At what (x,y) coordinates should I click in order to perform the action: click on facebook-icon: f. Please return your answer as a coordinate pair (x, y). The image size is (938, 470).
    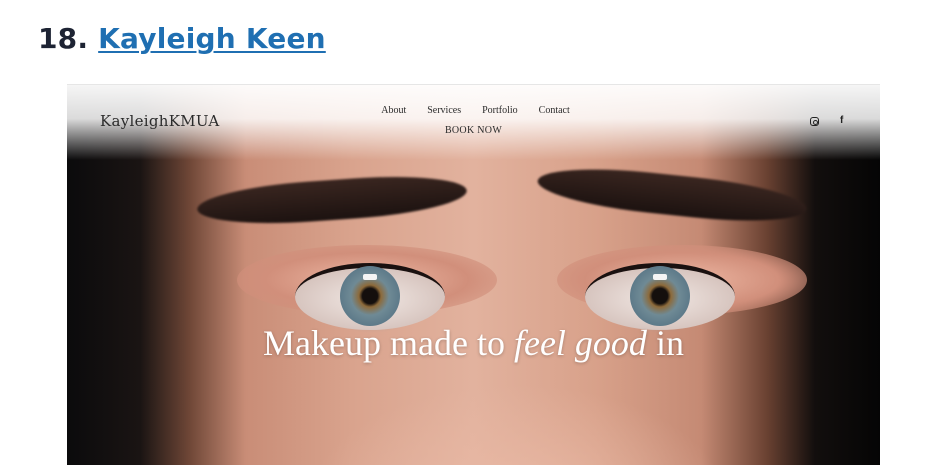
    Looking at the image, I should click on (841, 120).